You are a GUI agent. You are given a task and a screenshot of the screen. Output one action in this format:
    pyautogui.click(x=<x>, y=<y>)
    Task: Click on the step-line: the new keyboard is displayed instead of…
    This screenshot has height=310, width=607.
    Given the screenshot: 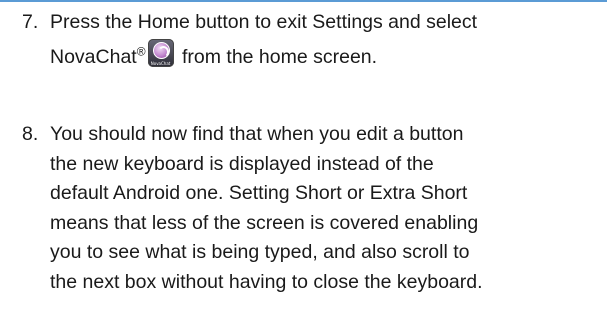 What is the action you would take?
    pyautogui.click(x=242, y=163)
    